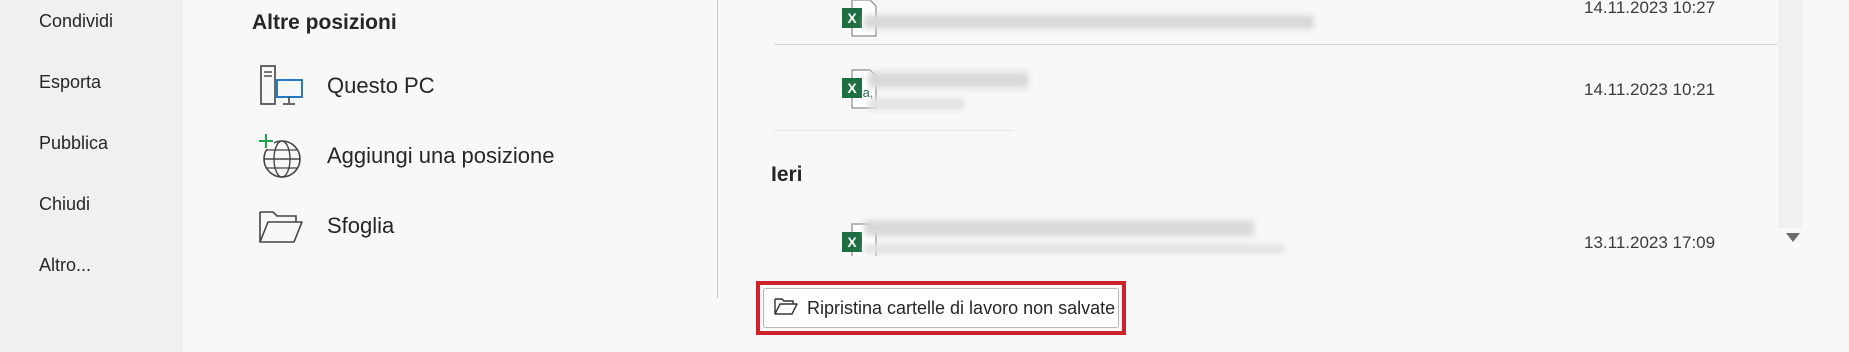  I want to click on nav-item-esporta: Esporta, so click(70, 82).